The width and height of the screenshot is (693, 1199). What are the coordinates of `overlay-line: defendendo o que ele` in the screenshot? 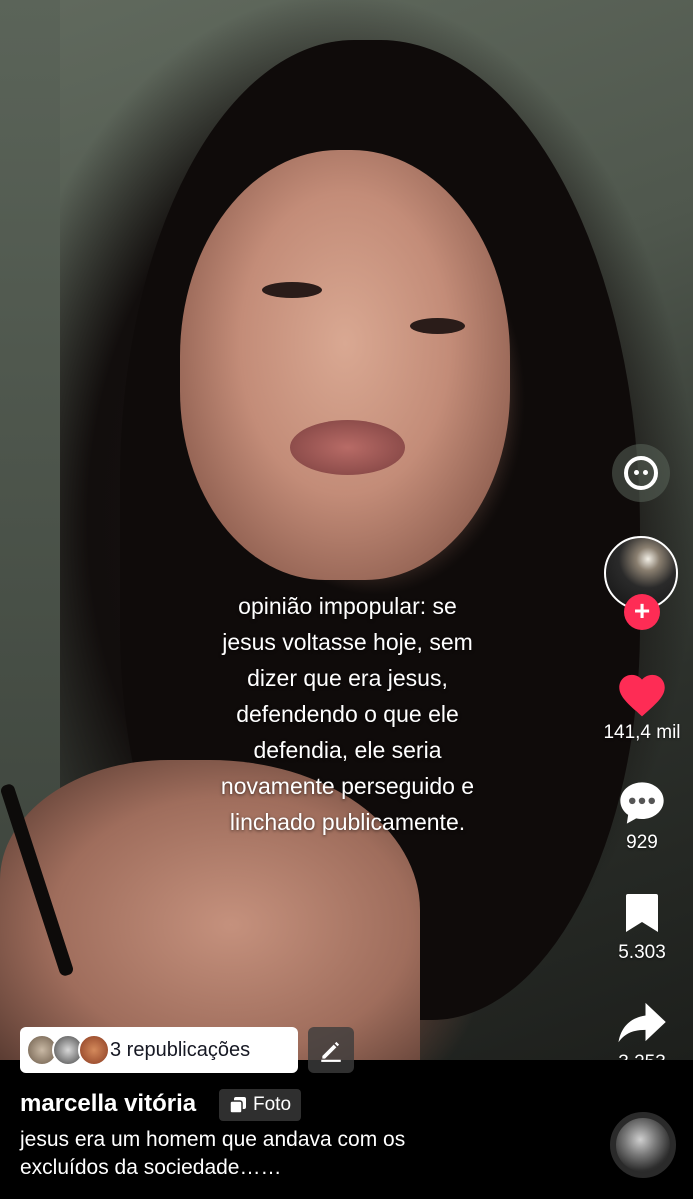 It's located at (347, 714).